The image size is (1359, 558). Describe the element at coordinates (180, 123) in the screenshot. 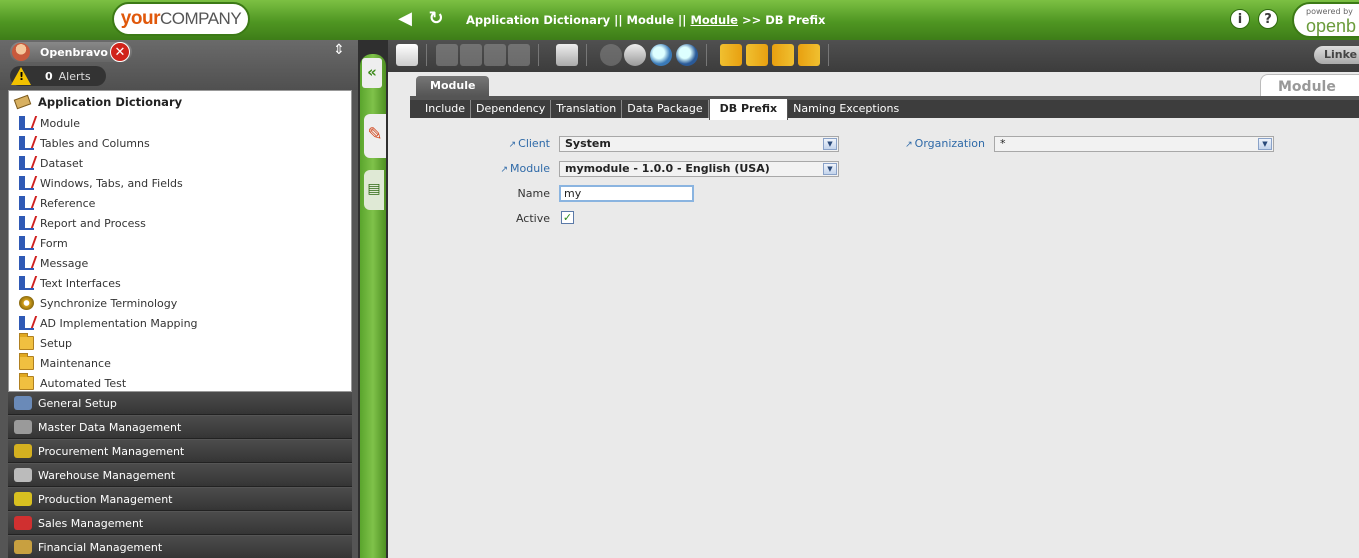

I see `menu-item: Module` at that location.